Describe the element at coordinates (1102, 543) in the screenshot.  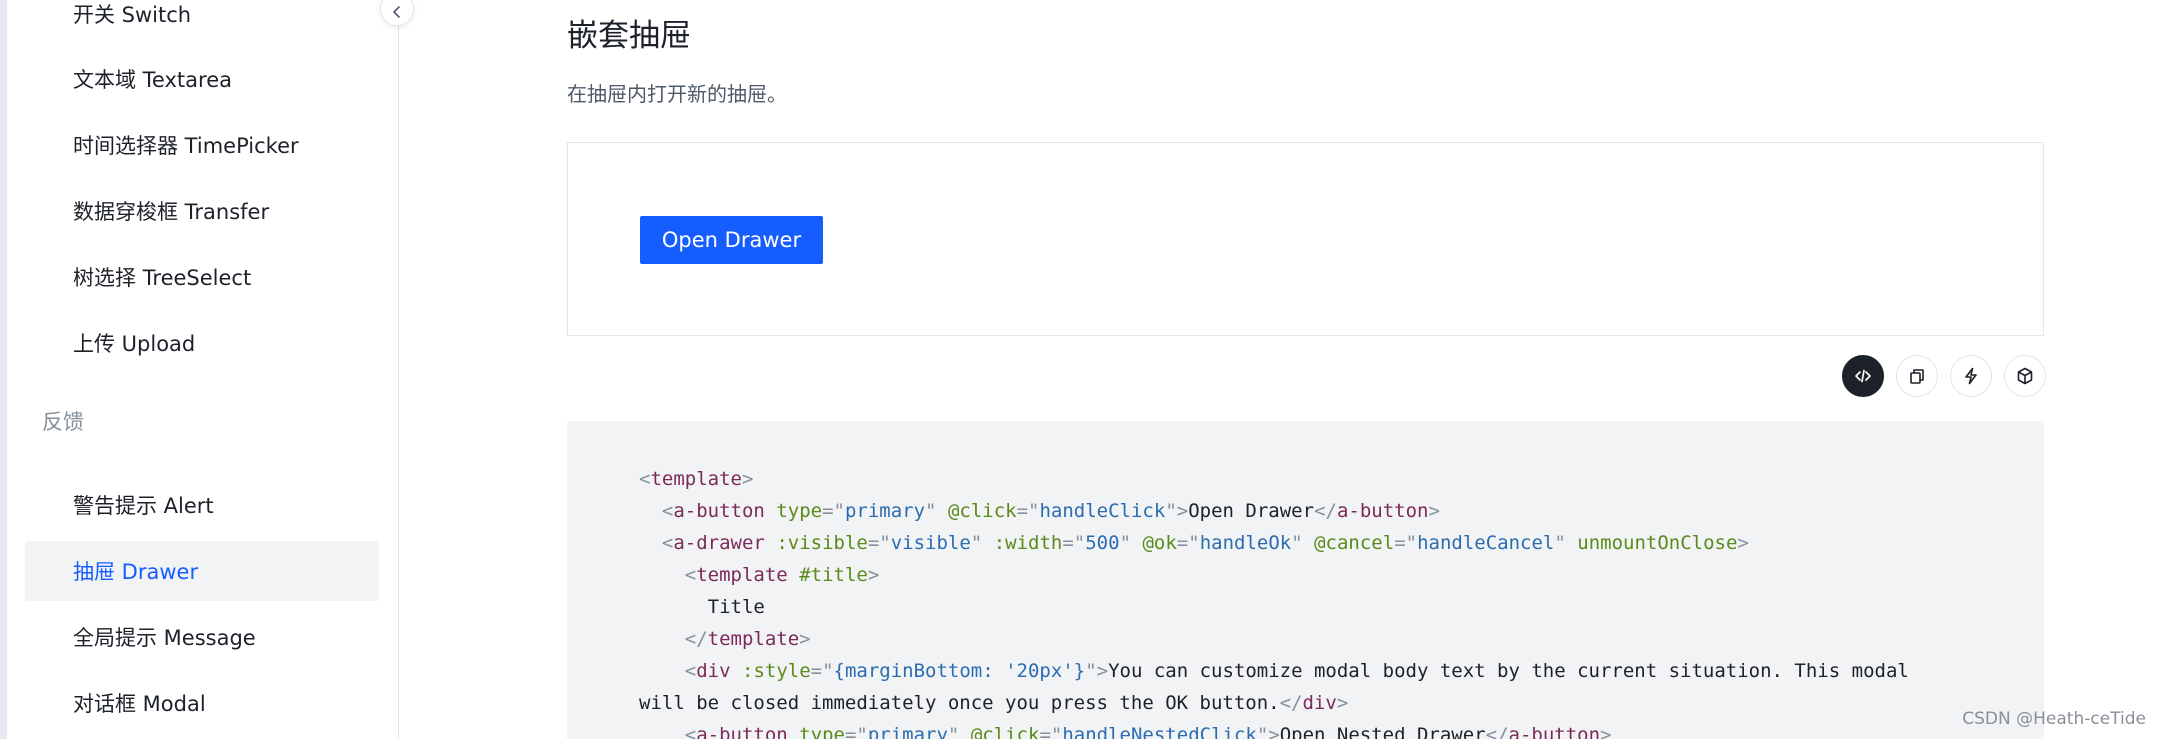
I see `code-string: 500` at that location.